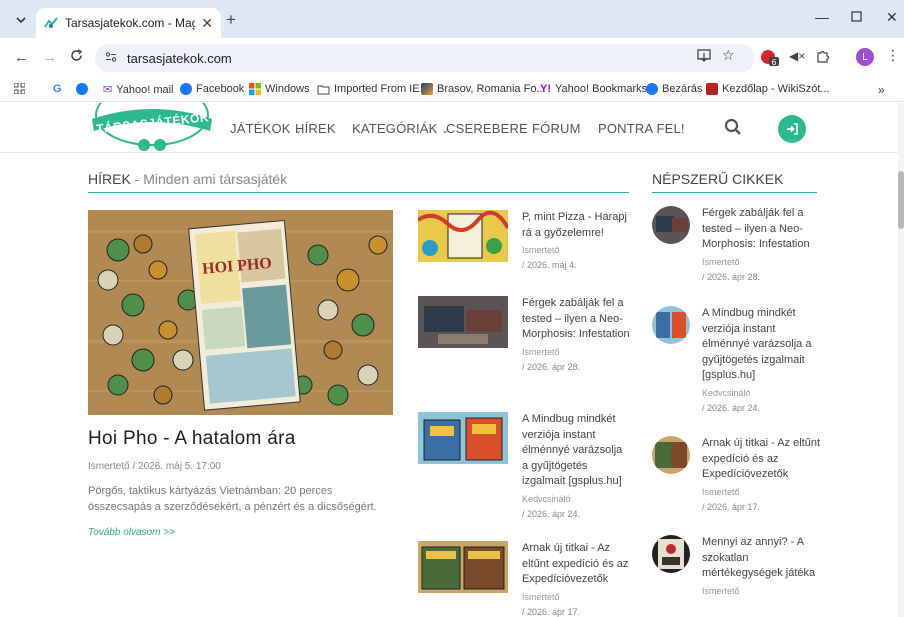 The image size is (904, 617). I want to click on site-info-icon, so click(111, 58).